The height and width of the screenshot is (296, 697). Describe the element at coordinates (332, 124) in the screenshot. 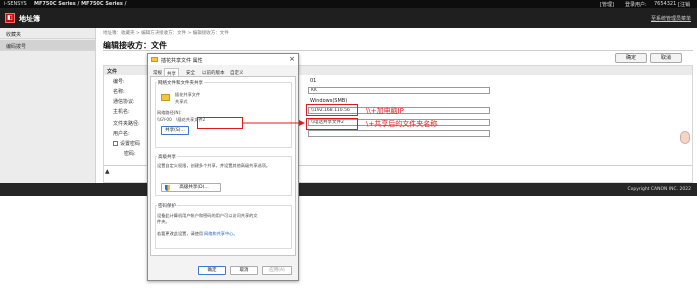

I see `folder-path-highlight` at that location.